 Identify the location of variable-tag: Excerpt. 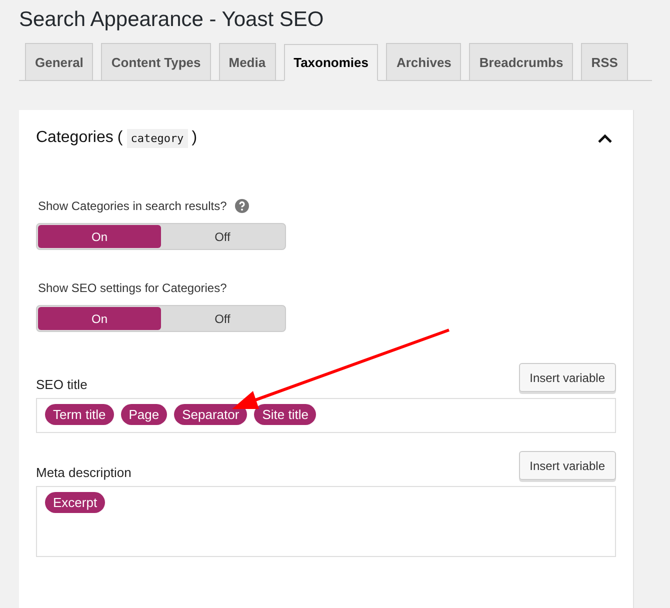
(75, 502).